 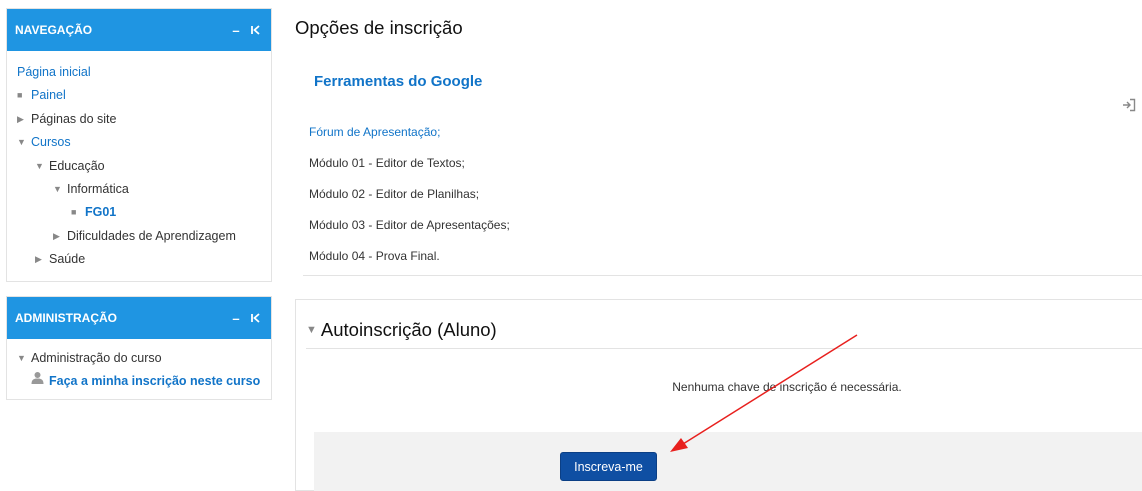 I want to click on enrolment-key-message-text: Nenhuma chave de inscrição é necessária., so click(x=787, y=387).